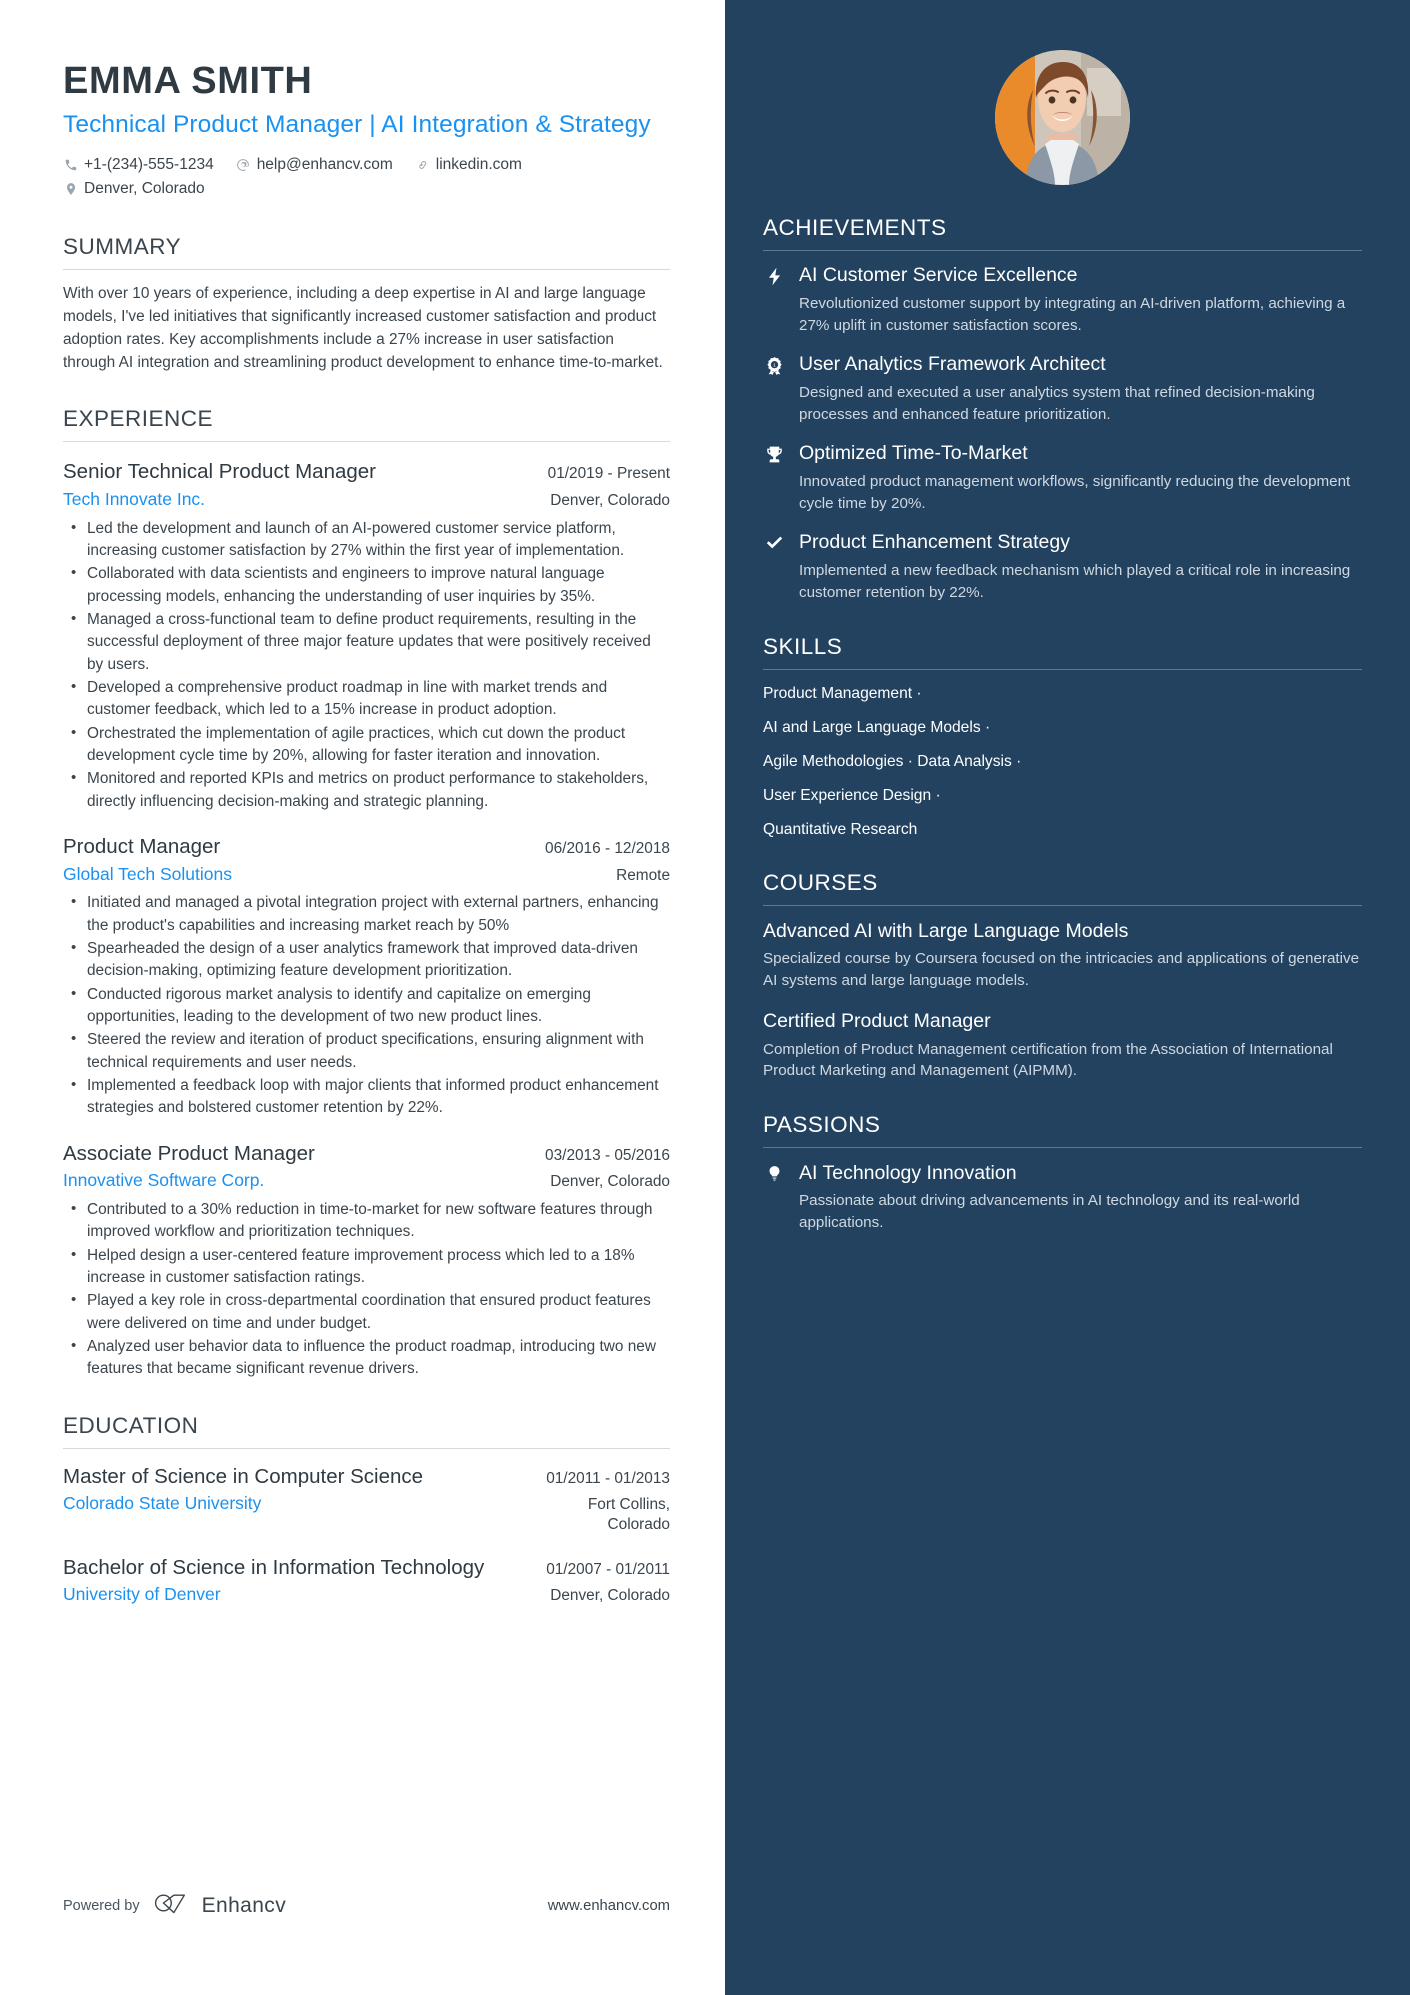 This screenshot has width=1410, height=1995. Describe the element at coordinates (877, 727) in the screenshot. I see `skill-line: AI and Large Language Models ·` at that location.